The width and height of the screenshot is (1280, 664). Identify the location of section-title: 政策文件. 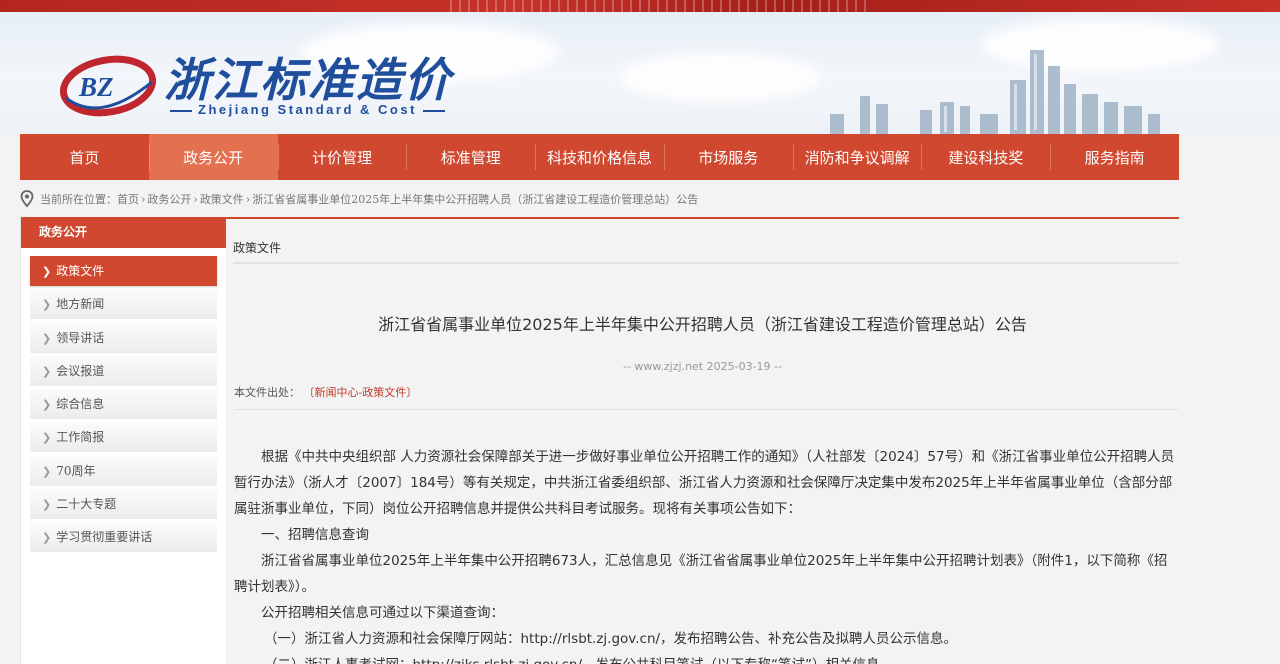
(706, 241).